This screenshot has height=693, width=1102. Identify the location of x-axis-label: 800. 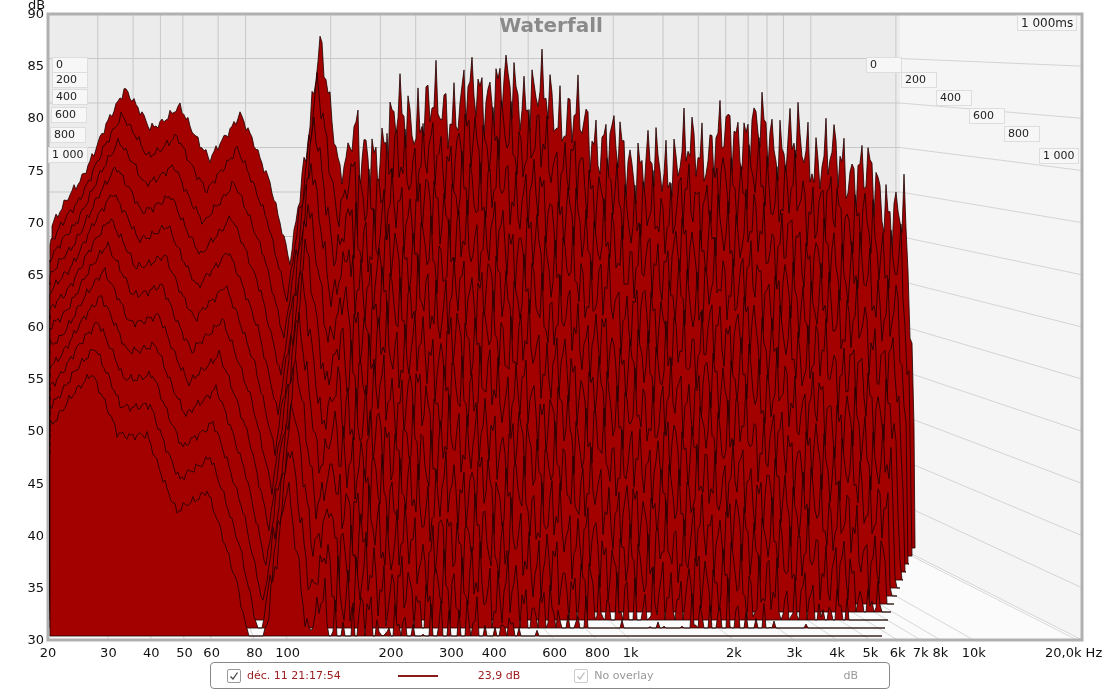
(597, 652).